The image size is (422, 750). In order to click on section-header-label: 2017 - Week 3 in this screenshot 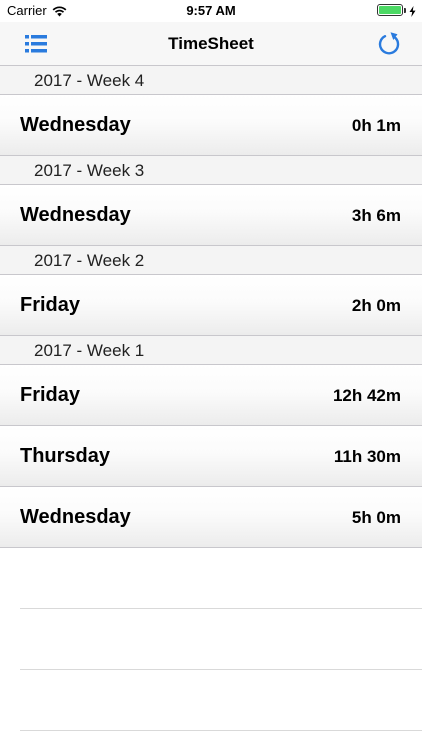, I will do `click(89, 170)`.